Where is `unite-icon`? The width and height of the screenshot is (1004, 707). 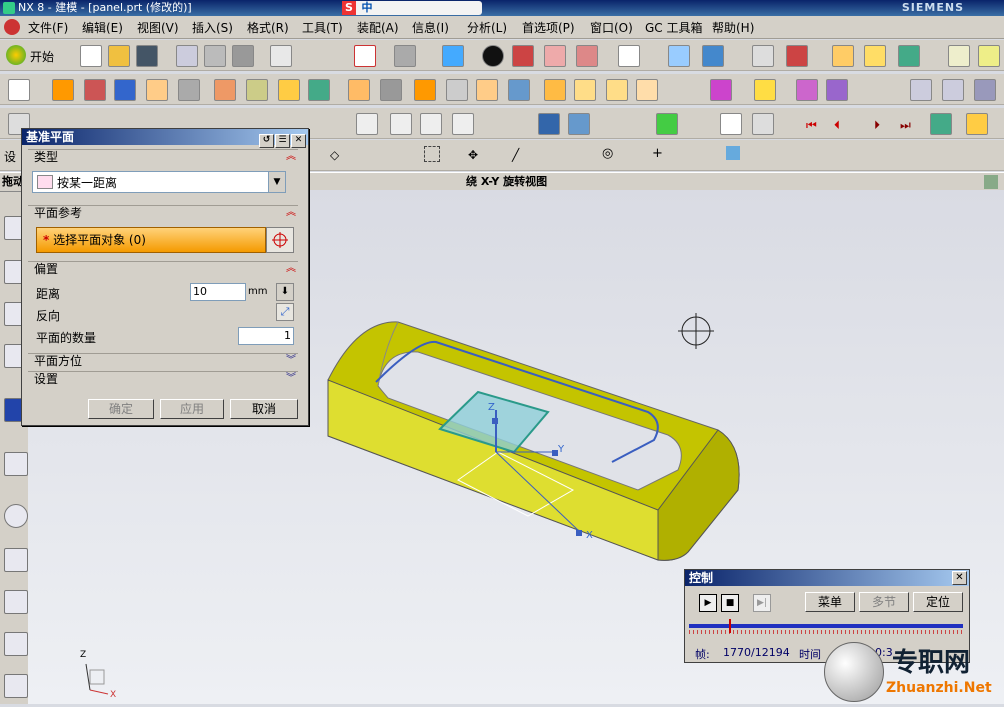
unite-icon is located at coordinates (319, 90).